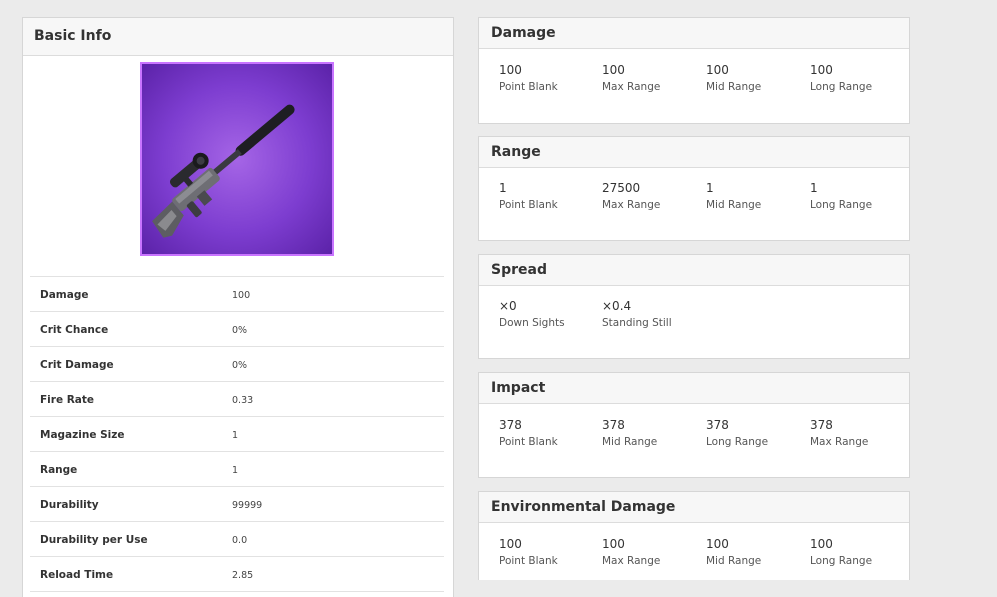  What do you see at coordinates (549, 552) in the screenshot?
I see `environmental-damage-cell-point-blank: 100 Point Blank` at bounding box center [549, 552].